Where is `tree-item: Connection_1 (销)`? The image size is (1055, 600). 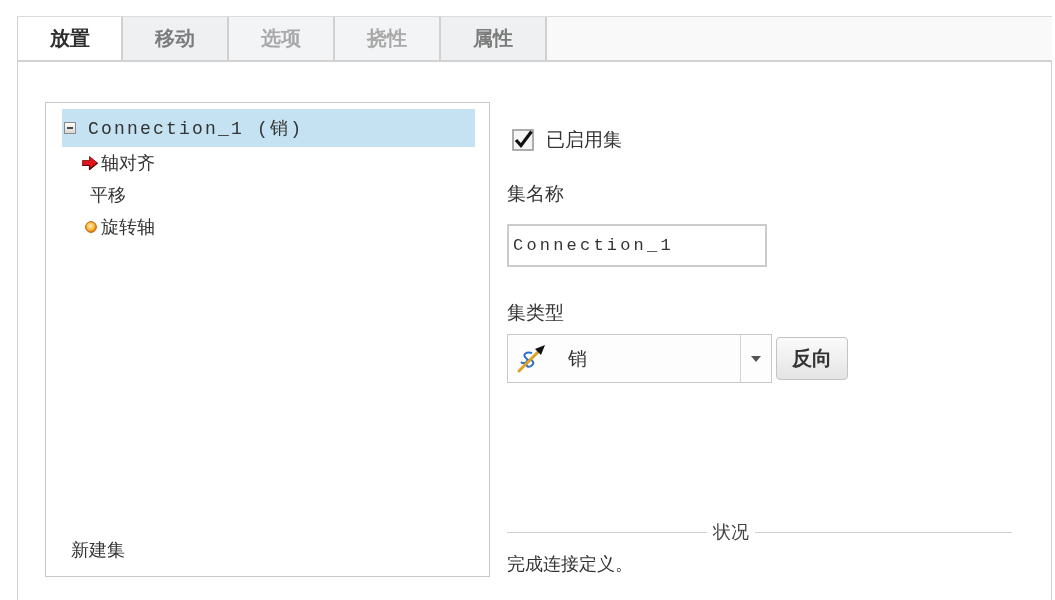 tree-item: Connection_1 (销) is located at coordinates (268, 128).